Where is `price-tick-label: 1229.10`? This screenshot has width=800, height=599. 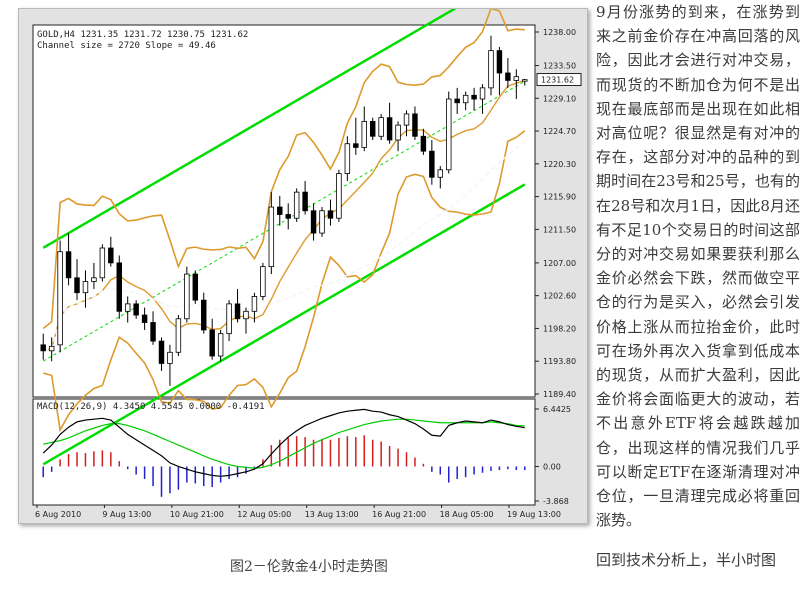
price-tick-label: 1229.10 is located at coordinates (559, 98).